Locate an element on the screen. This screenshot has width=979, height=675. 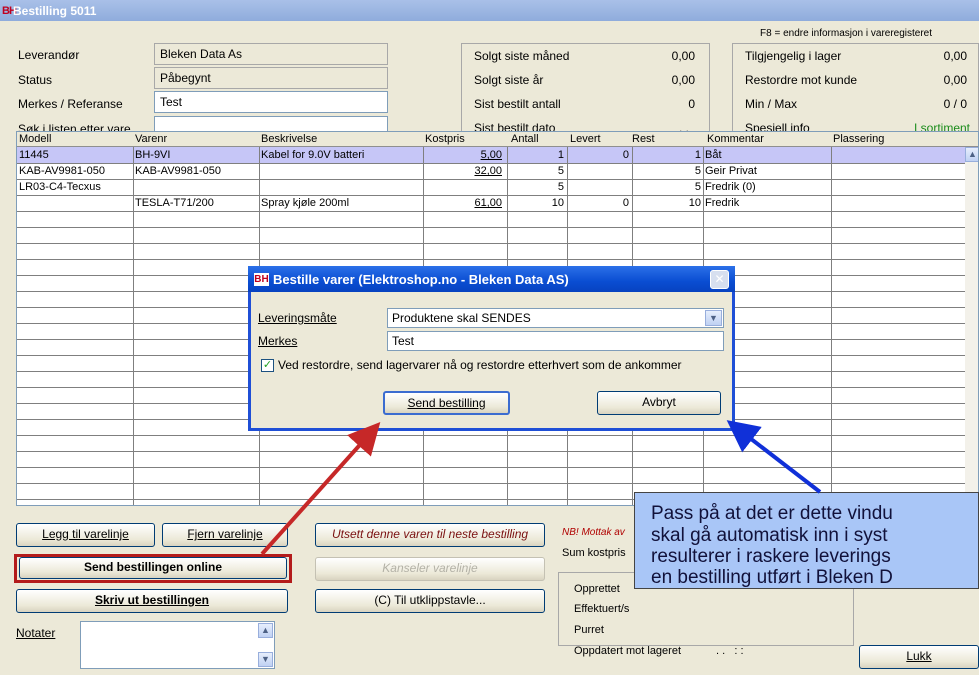
add-line-label: Legg til varelinje is located at coordinates (85, 534).